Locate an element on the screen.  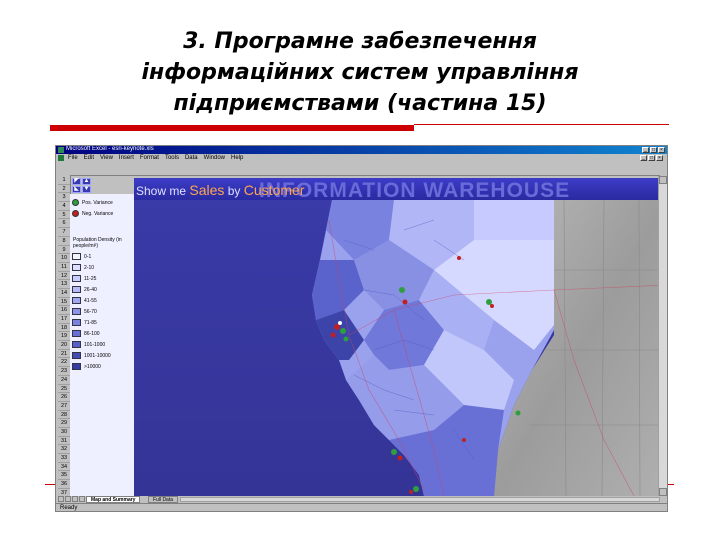
row-number: 1 is located at coordinates (64, 180).